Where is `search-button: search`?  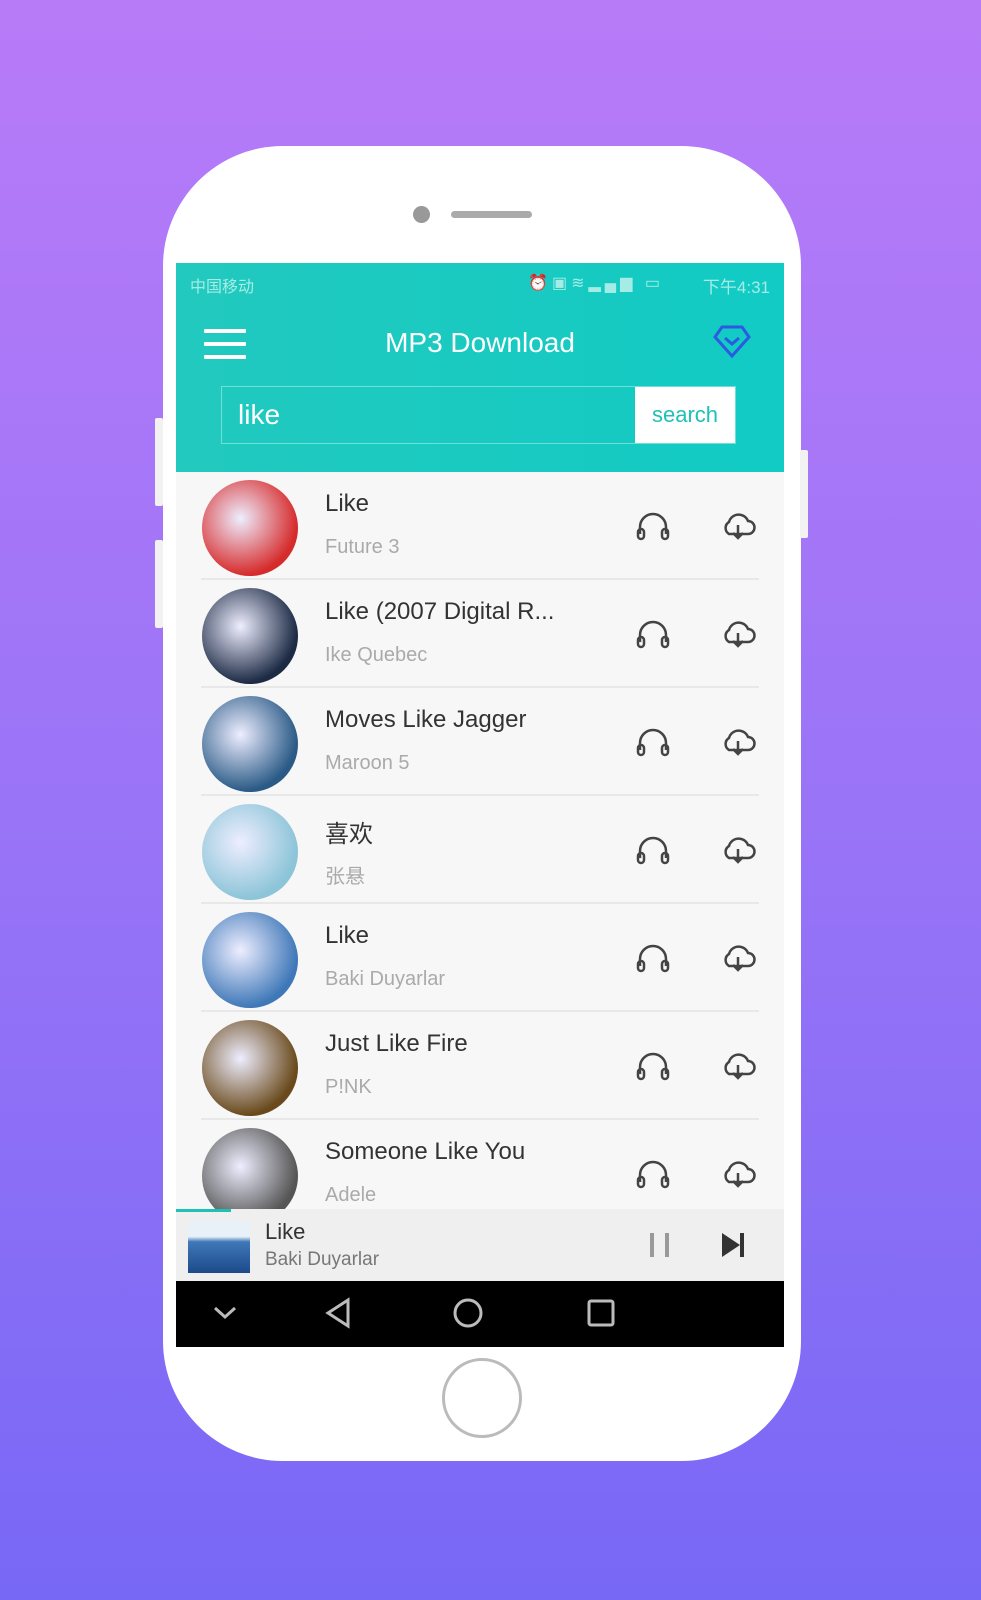
search-button: search is located at coordinates (685, 415).